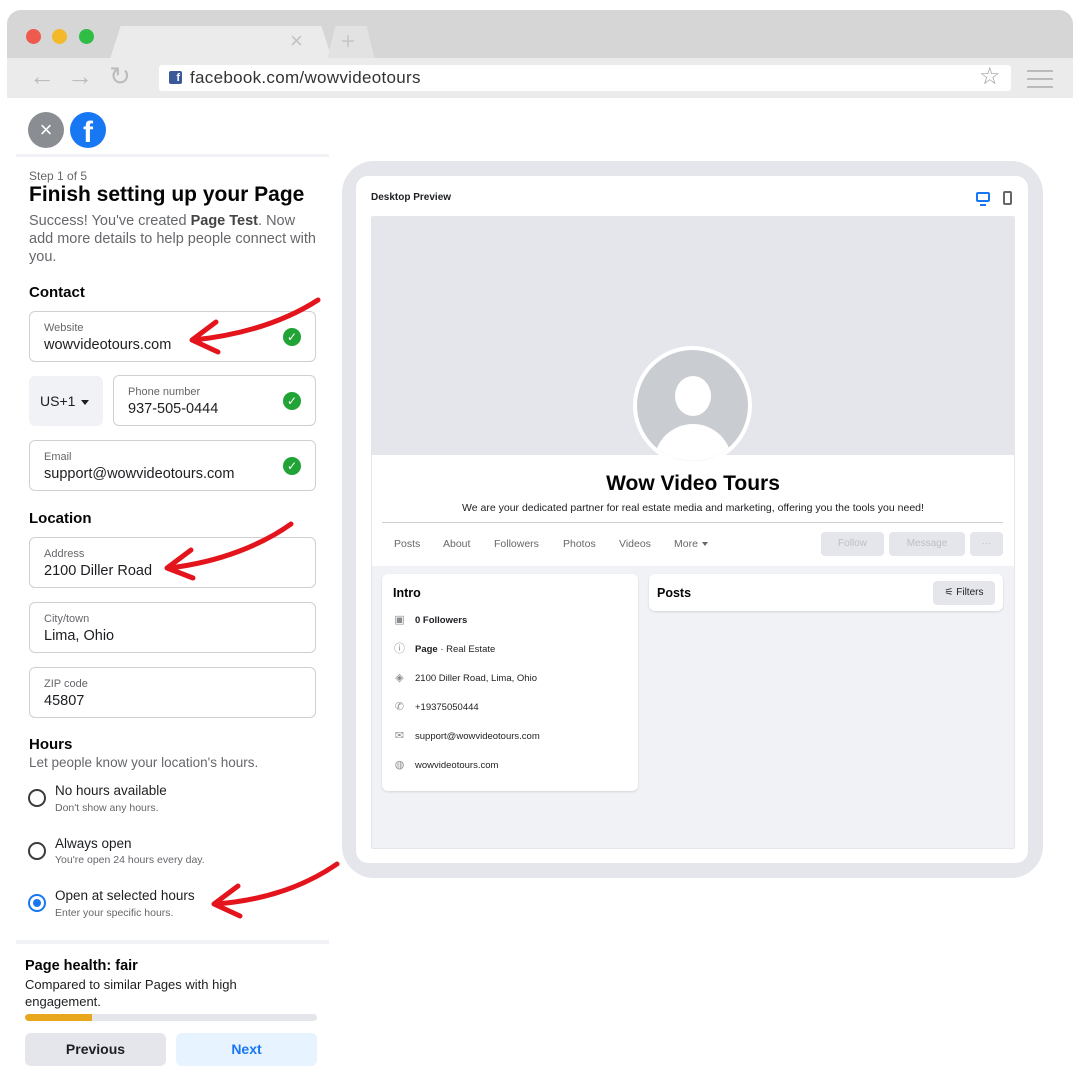 This screenshot has height=1080, width=1080. I want to click on field-label: Website, so click(64, 328).